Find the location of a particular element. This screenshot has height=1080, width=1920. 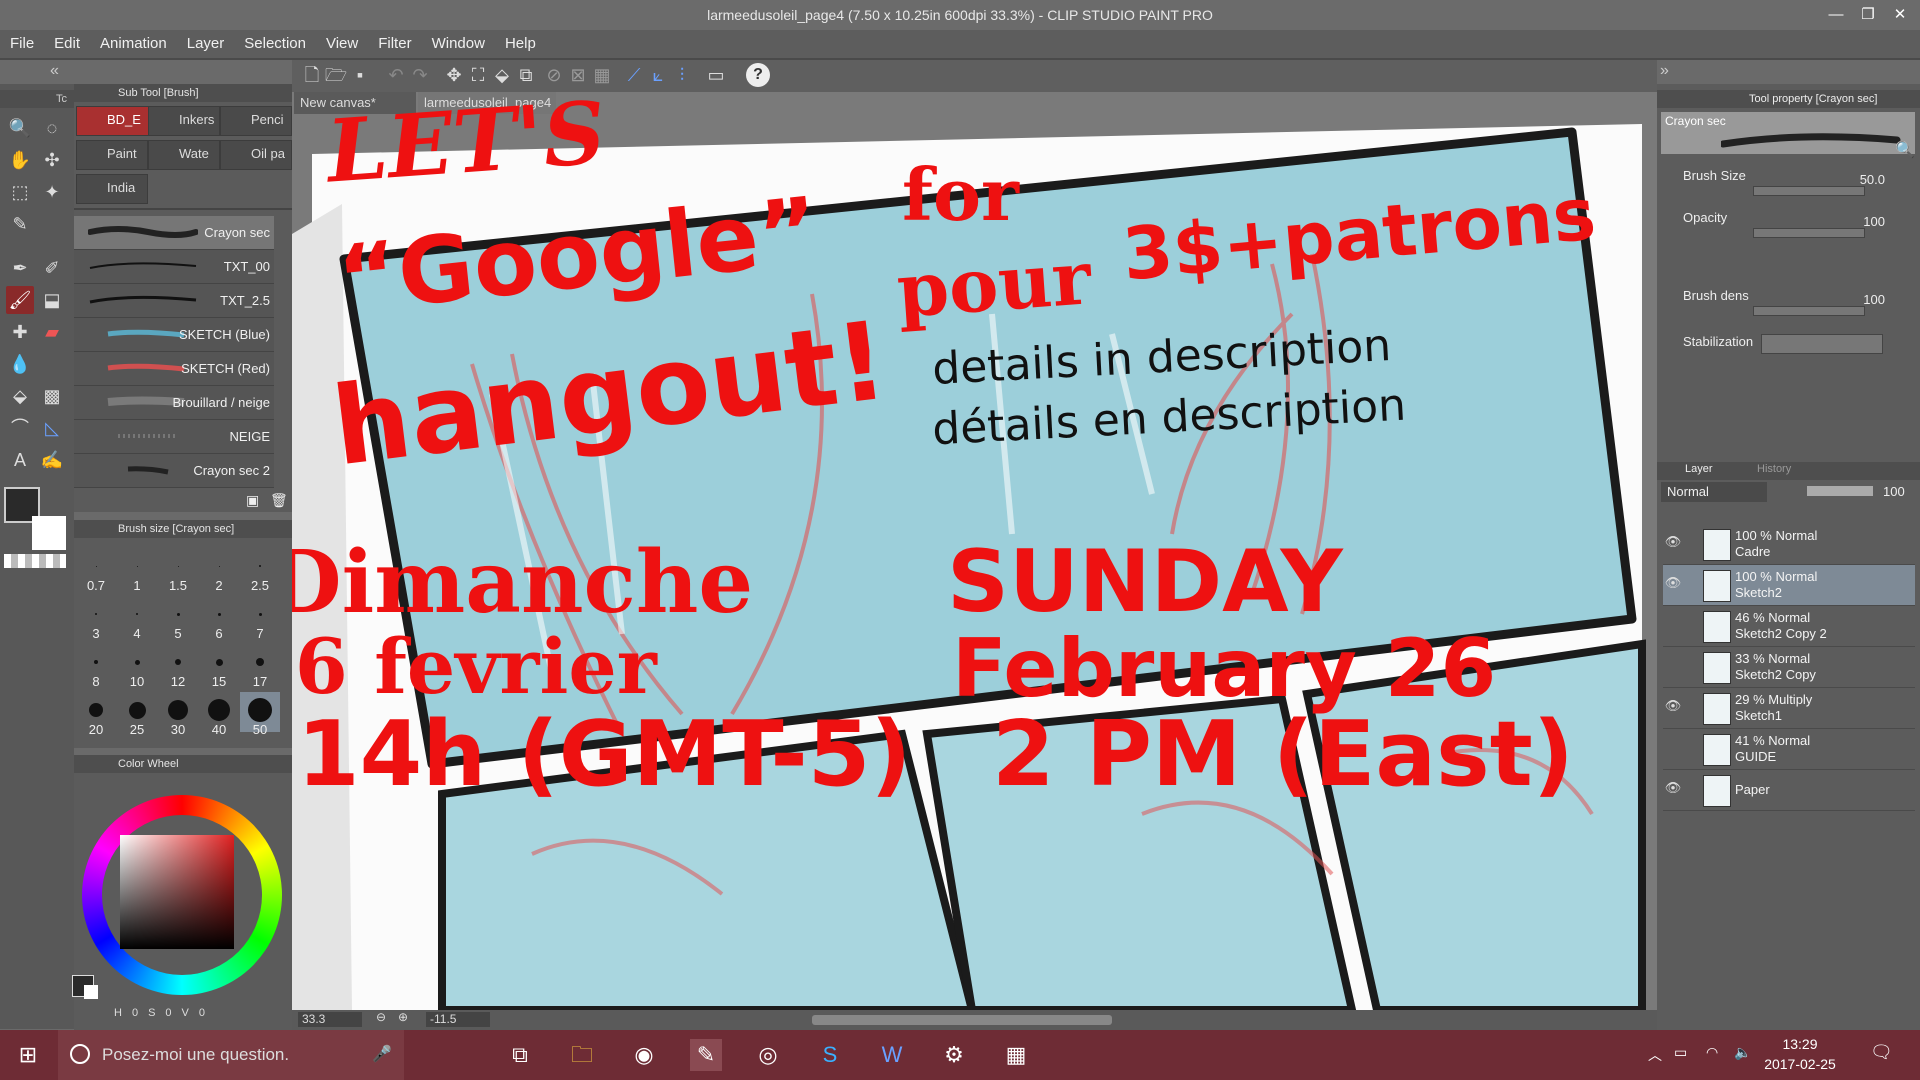

add-subtool-icon: ▣ is located at coordinates (252, 500).